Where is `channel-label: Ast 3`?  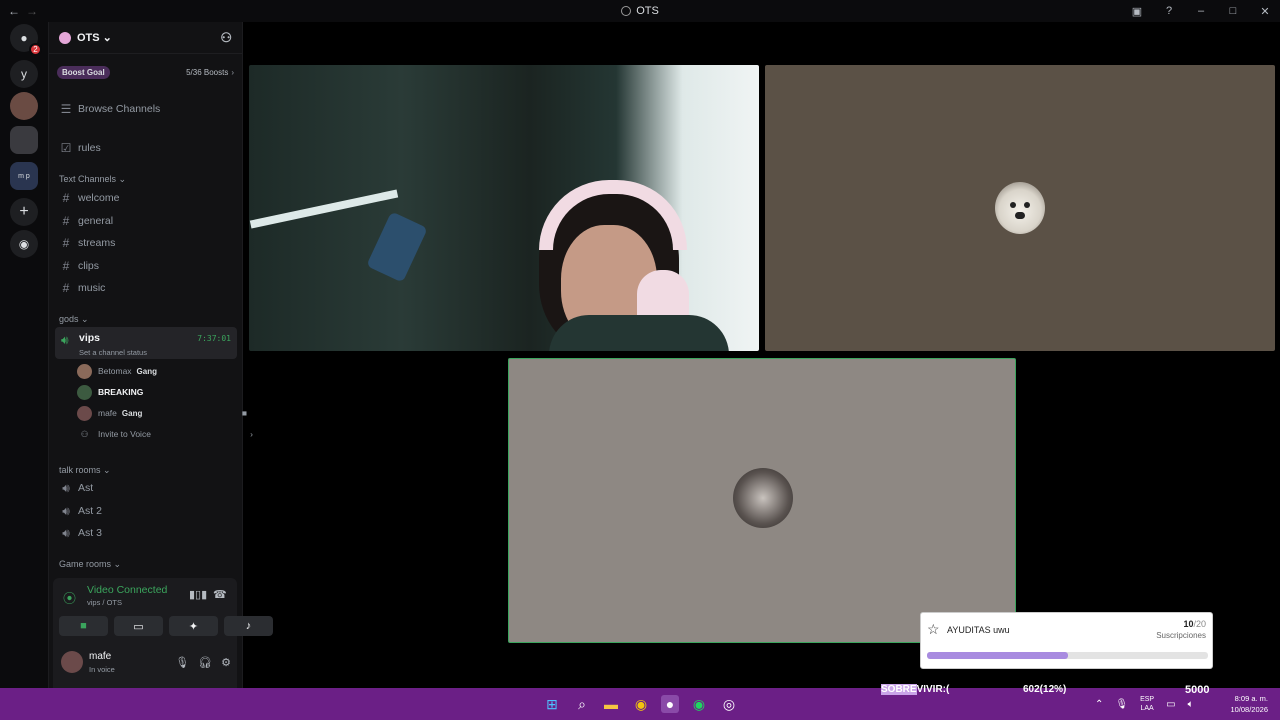
channel-label: Ast 3 is located at coordinates (90, 533).